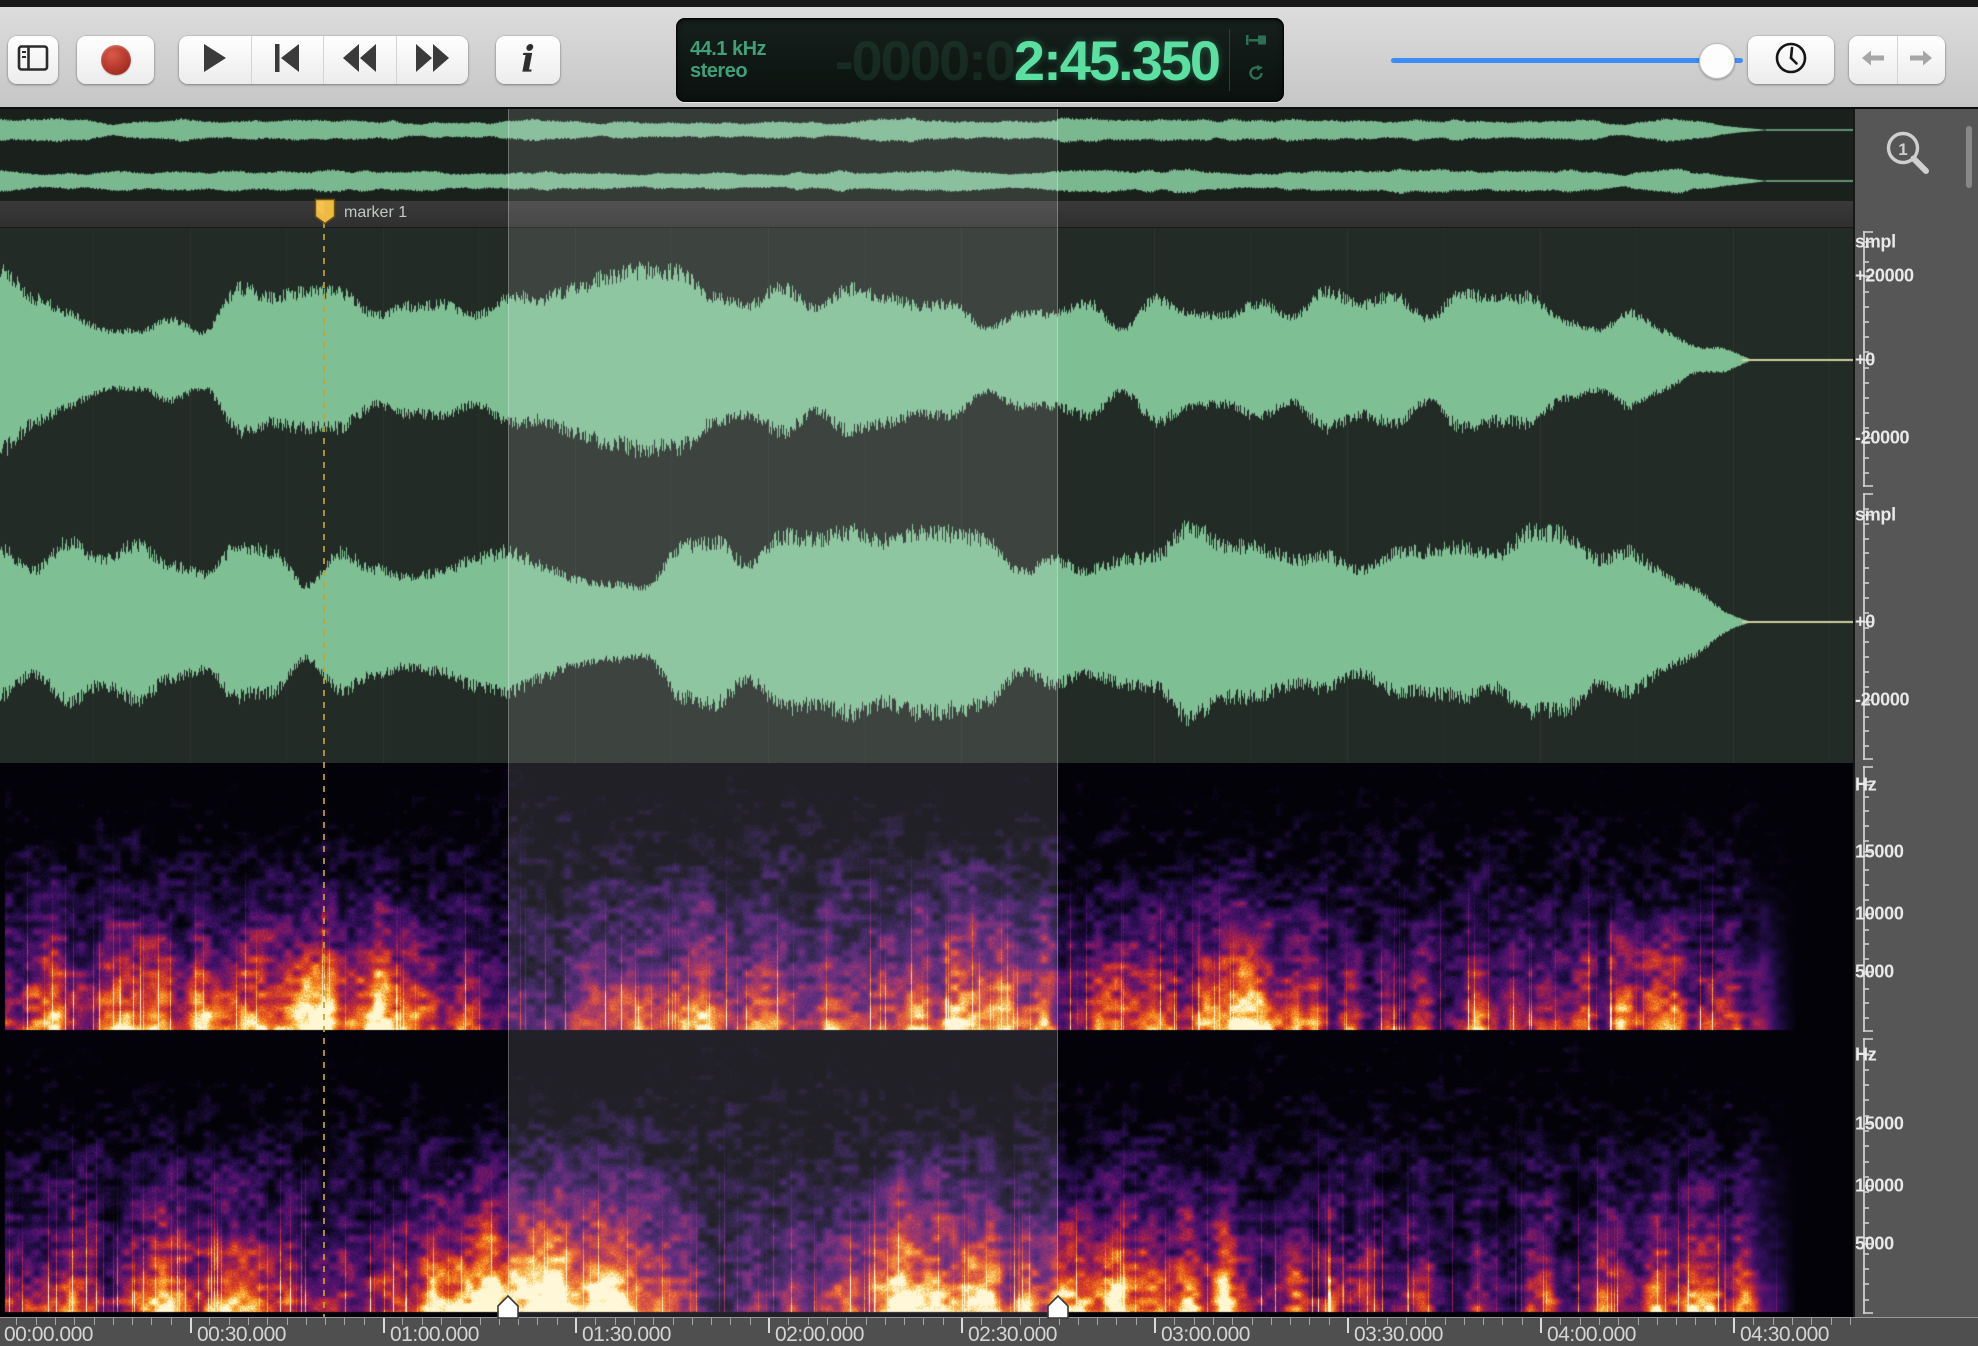  Describe the element at coordinates (1879, 1185) in the screenshot. I see `ruler-label: 10000` at that location.